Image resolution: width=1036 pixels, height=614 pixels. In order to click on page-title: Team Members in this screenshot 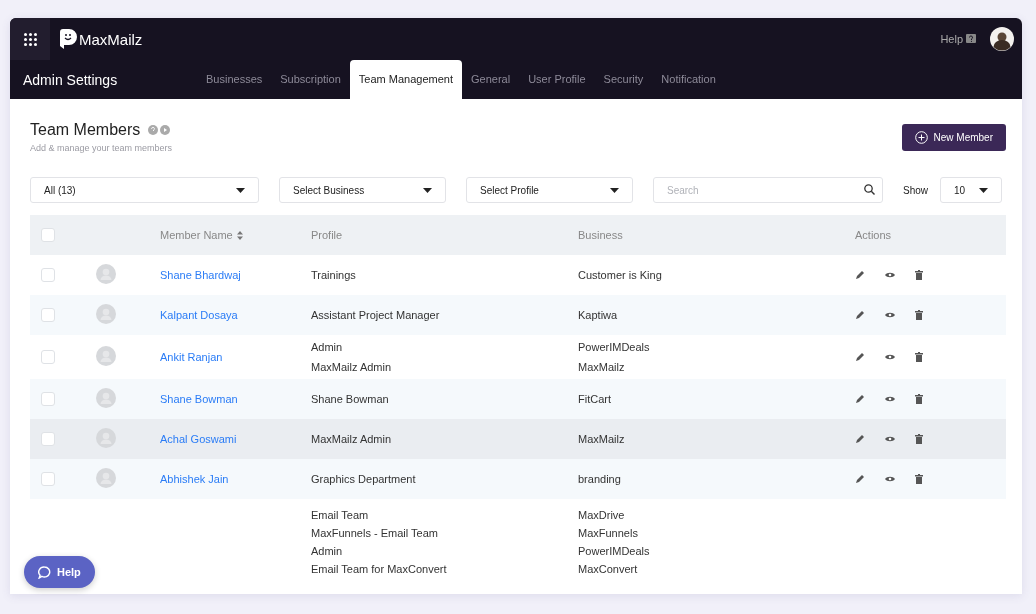, I will do `click(85, 130)`.